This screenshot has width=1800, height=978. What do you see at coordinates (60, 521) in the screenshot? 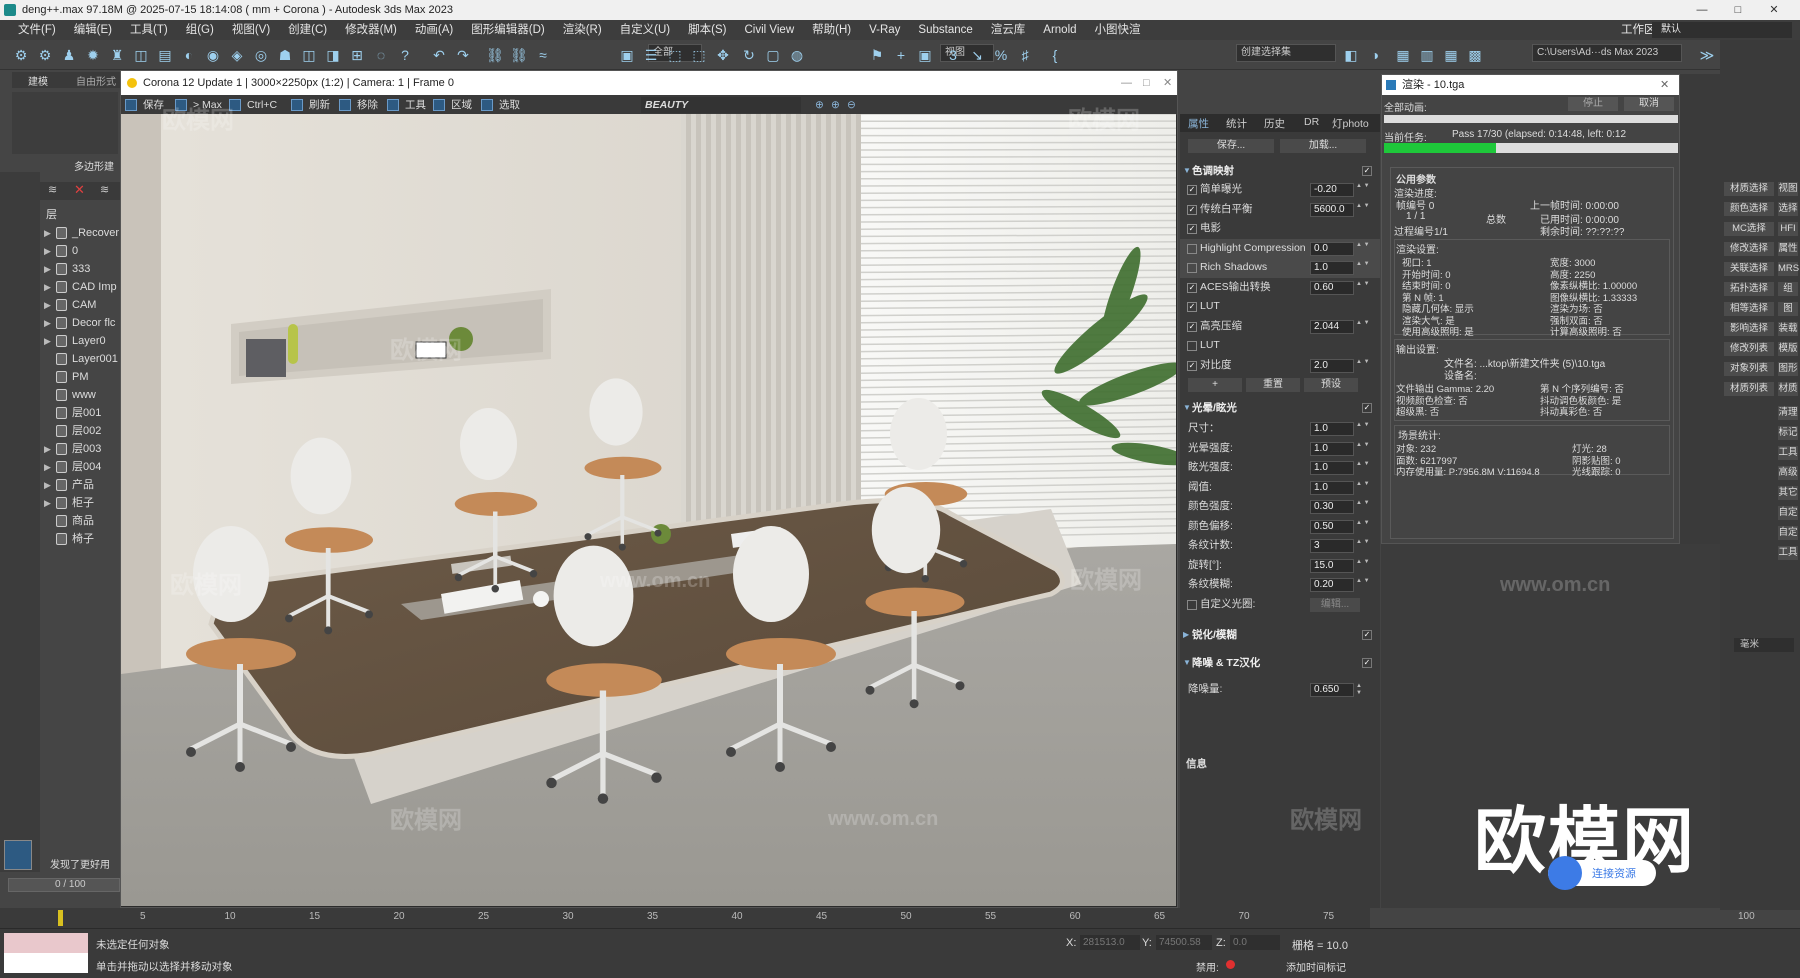
I see `layer-row: 商品` at bounding box center [60, 521].